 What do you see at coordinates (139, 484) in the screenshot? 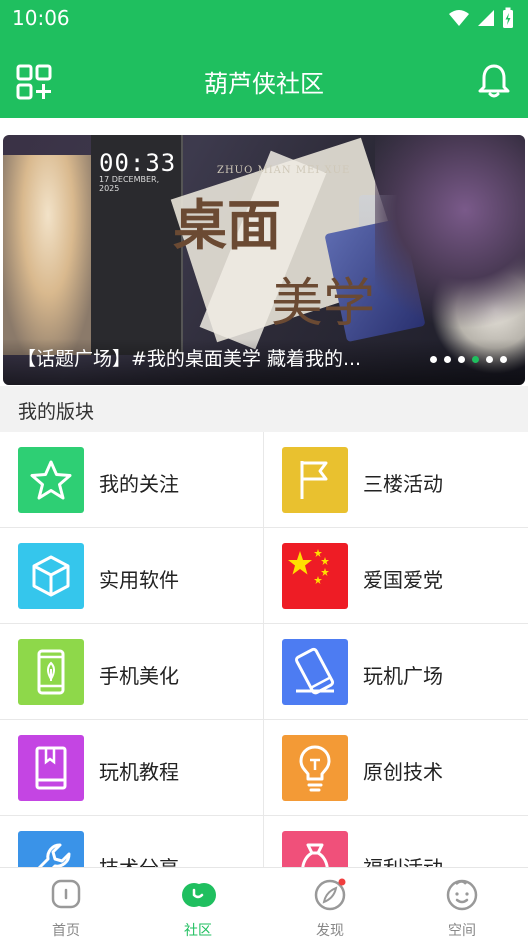
I see `category-label: 我的关注` at bounding box center [139, 484].